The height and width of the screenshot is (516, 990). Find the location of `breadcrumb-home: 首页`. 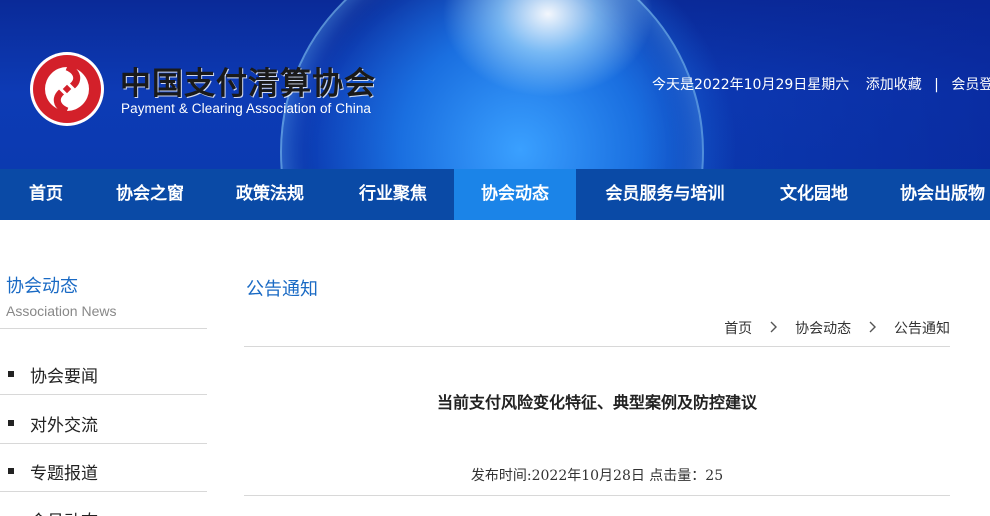

breadcrumb-home: 首页 is located at coordinates (738, 329).